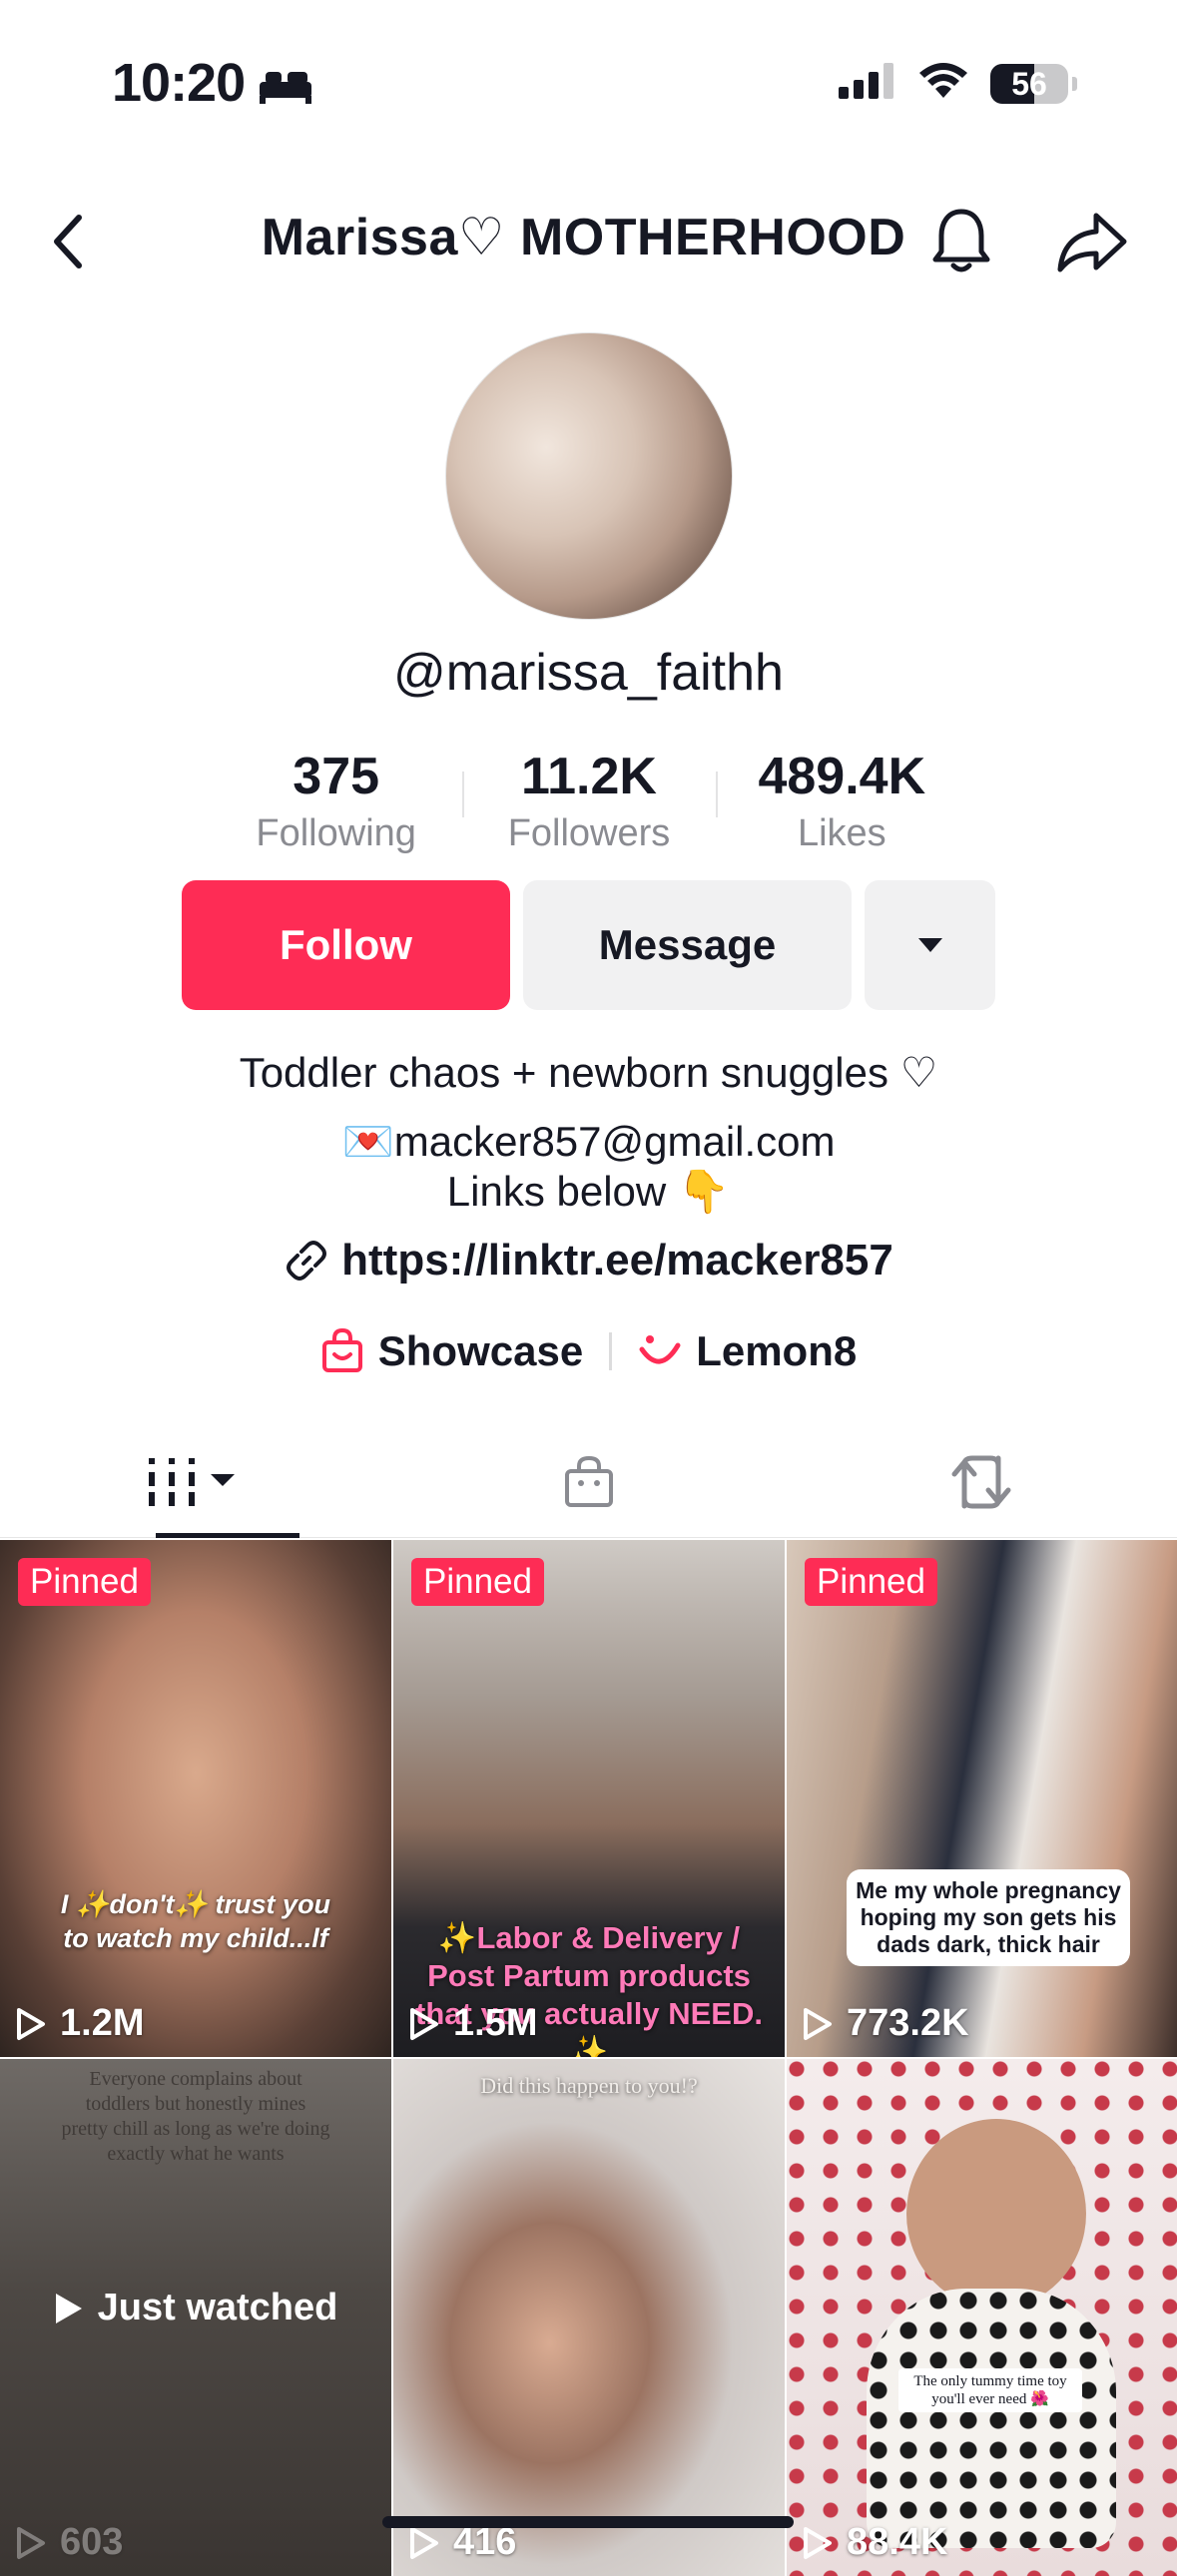 This screenshot has width=1177, height=2576. What do you see at coordinates (841, 833) in the screenshot?
I see `likes-label: Likes` at bounding box center [841, 833].